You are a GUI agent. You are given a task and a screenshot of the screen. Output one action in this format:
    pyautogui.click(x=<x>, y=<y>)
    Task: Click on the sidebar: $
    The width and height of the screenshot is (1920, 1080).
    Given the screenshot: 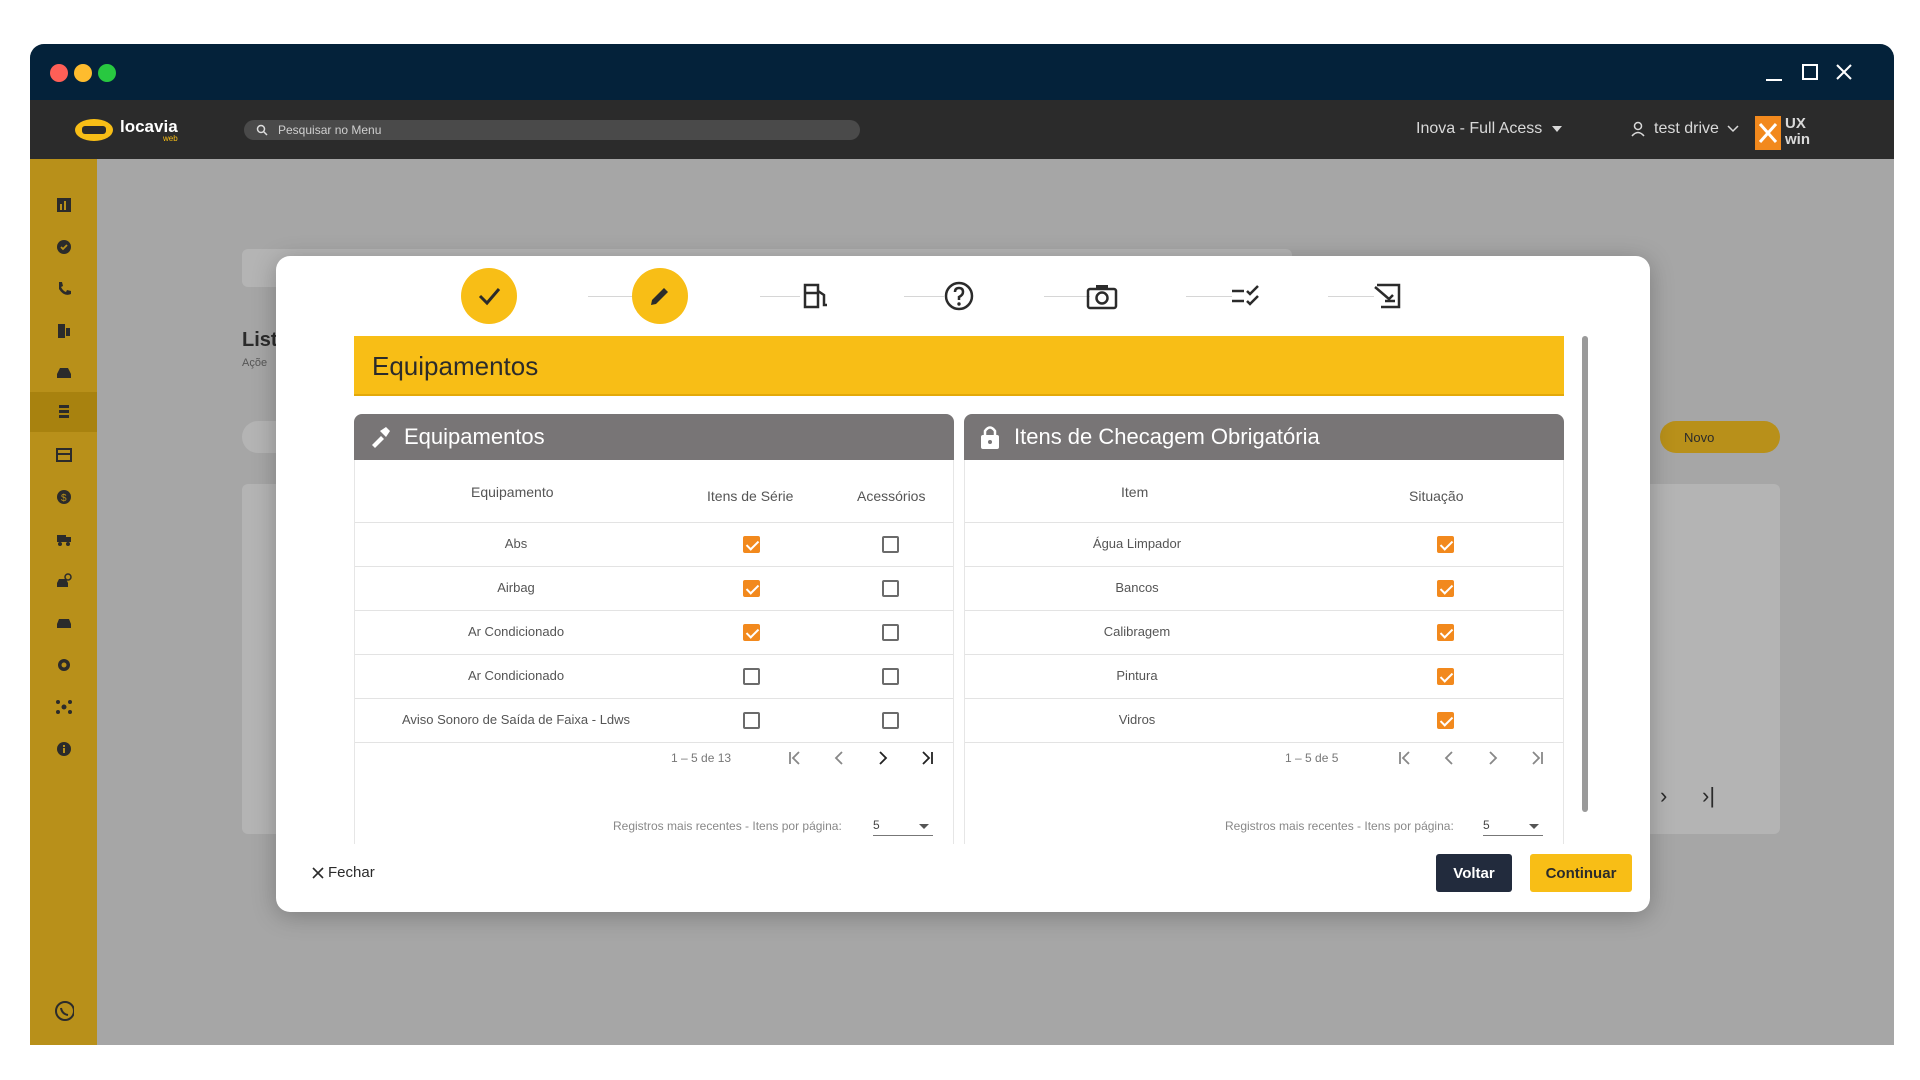 What is the action you would take?
    pyautogui.click(x=63, y=602)
    